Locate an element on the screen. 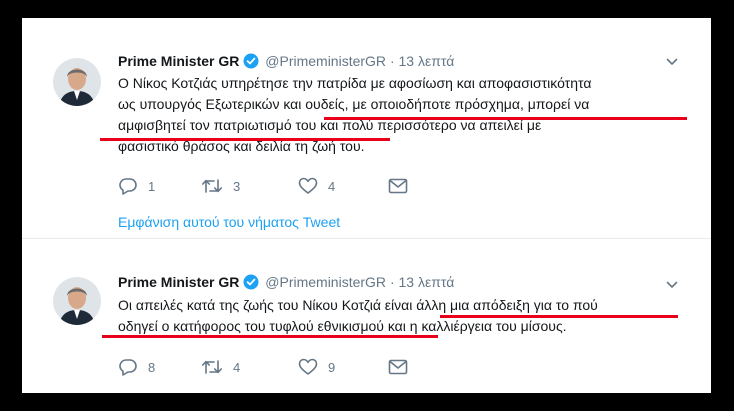 This screenshot has height=411, width=734. like-button: 4 is located at coordinates (316, 186).